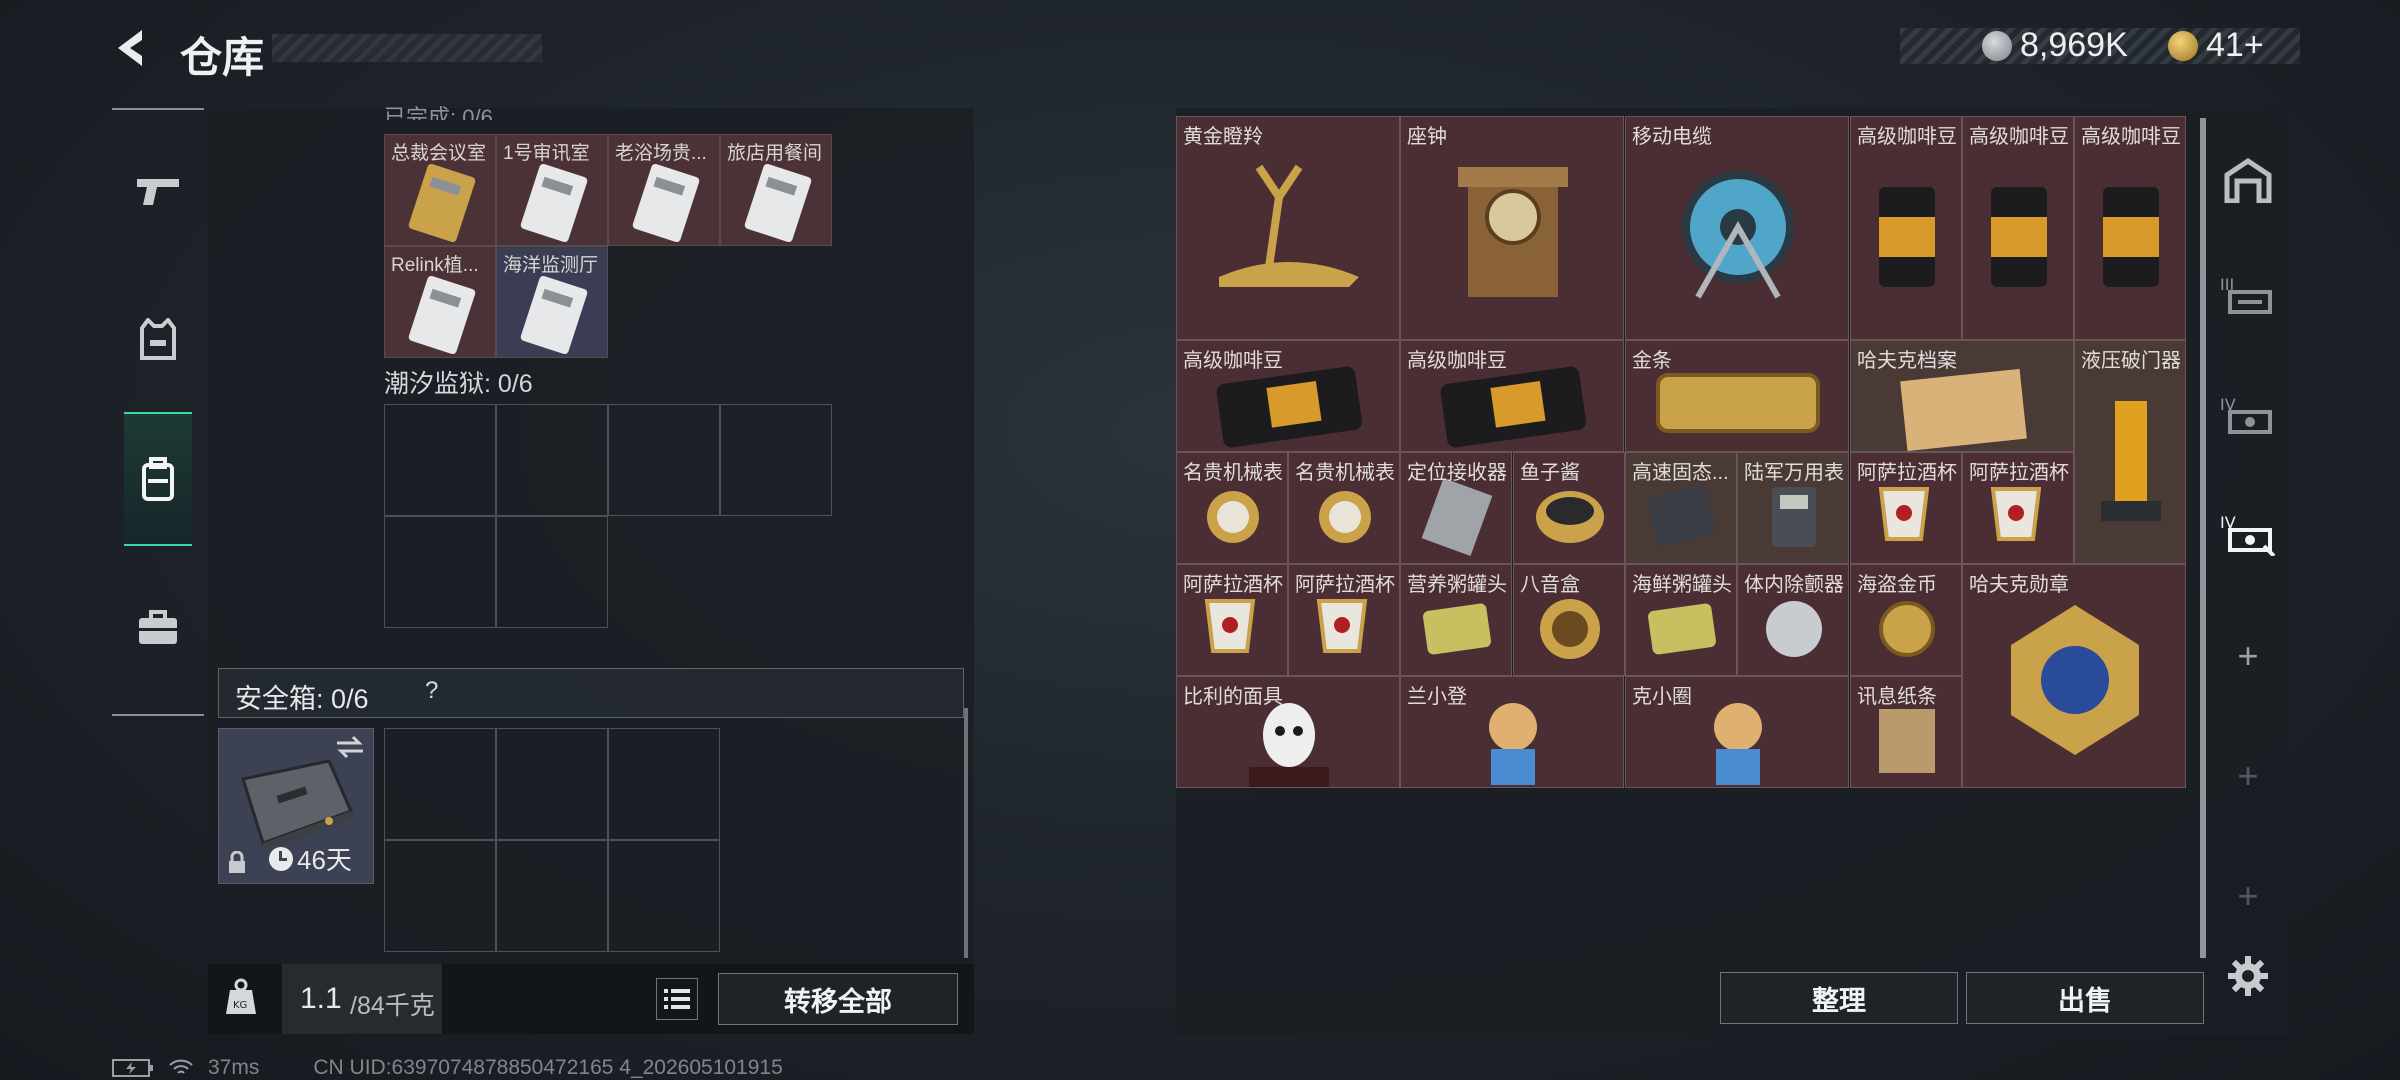  What do you see at coordinates (1897, 585) in the screenshot?
I see `item-label: 海盗金币` at bounding box center [1897, 585].